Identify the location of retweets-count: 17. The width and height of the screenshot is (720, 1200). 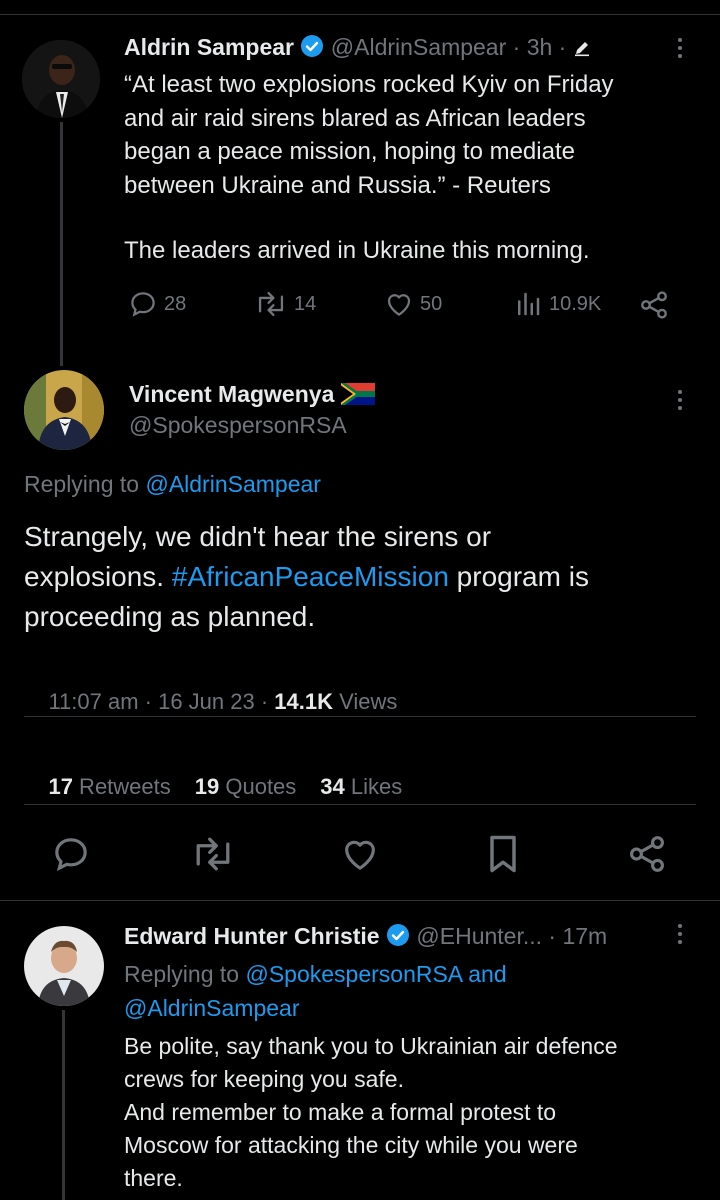
(60, 786).